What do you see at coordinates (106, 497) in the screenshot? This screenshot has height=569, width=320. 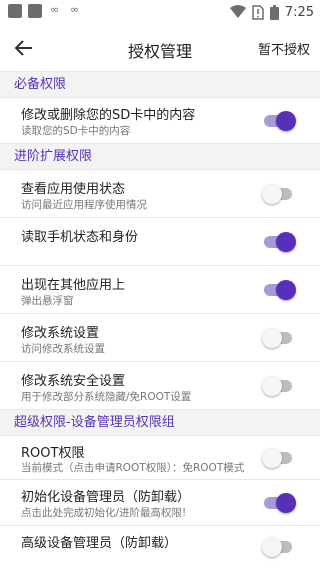 I see `permission-label: 初始化设备管理员（防卸载）` at bounding box center [106, 497].